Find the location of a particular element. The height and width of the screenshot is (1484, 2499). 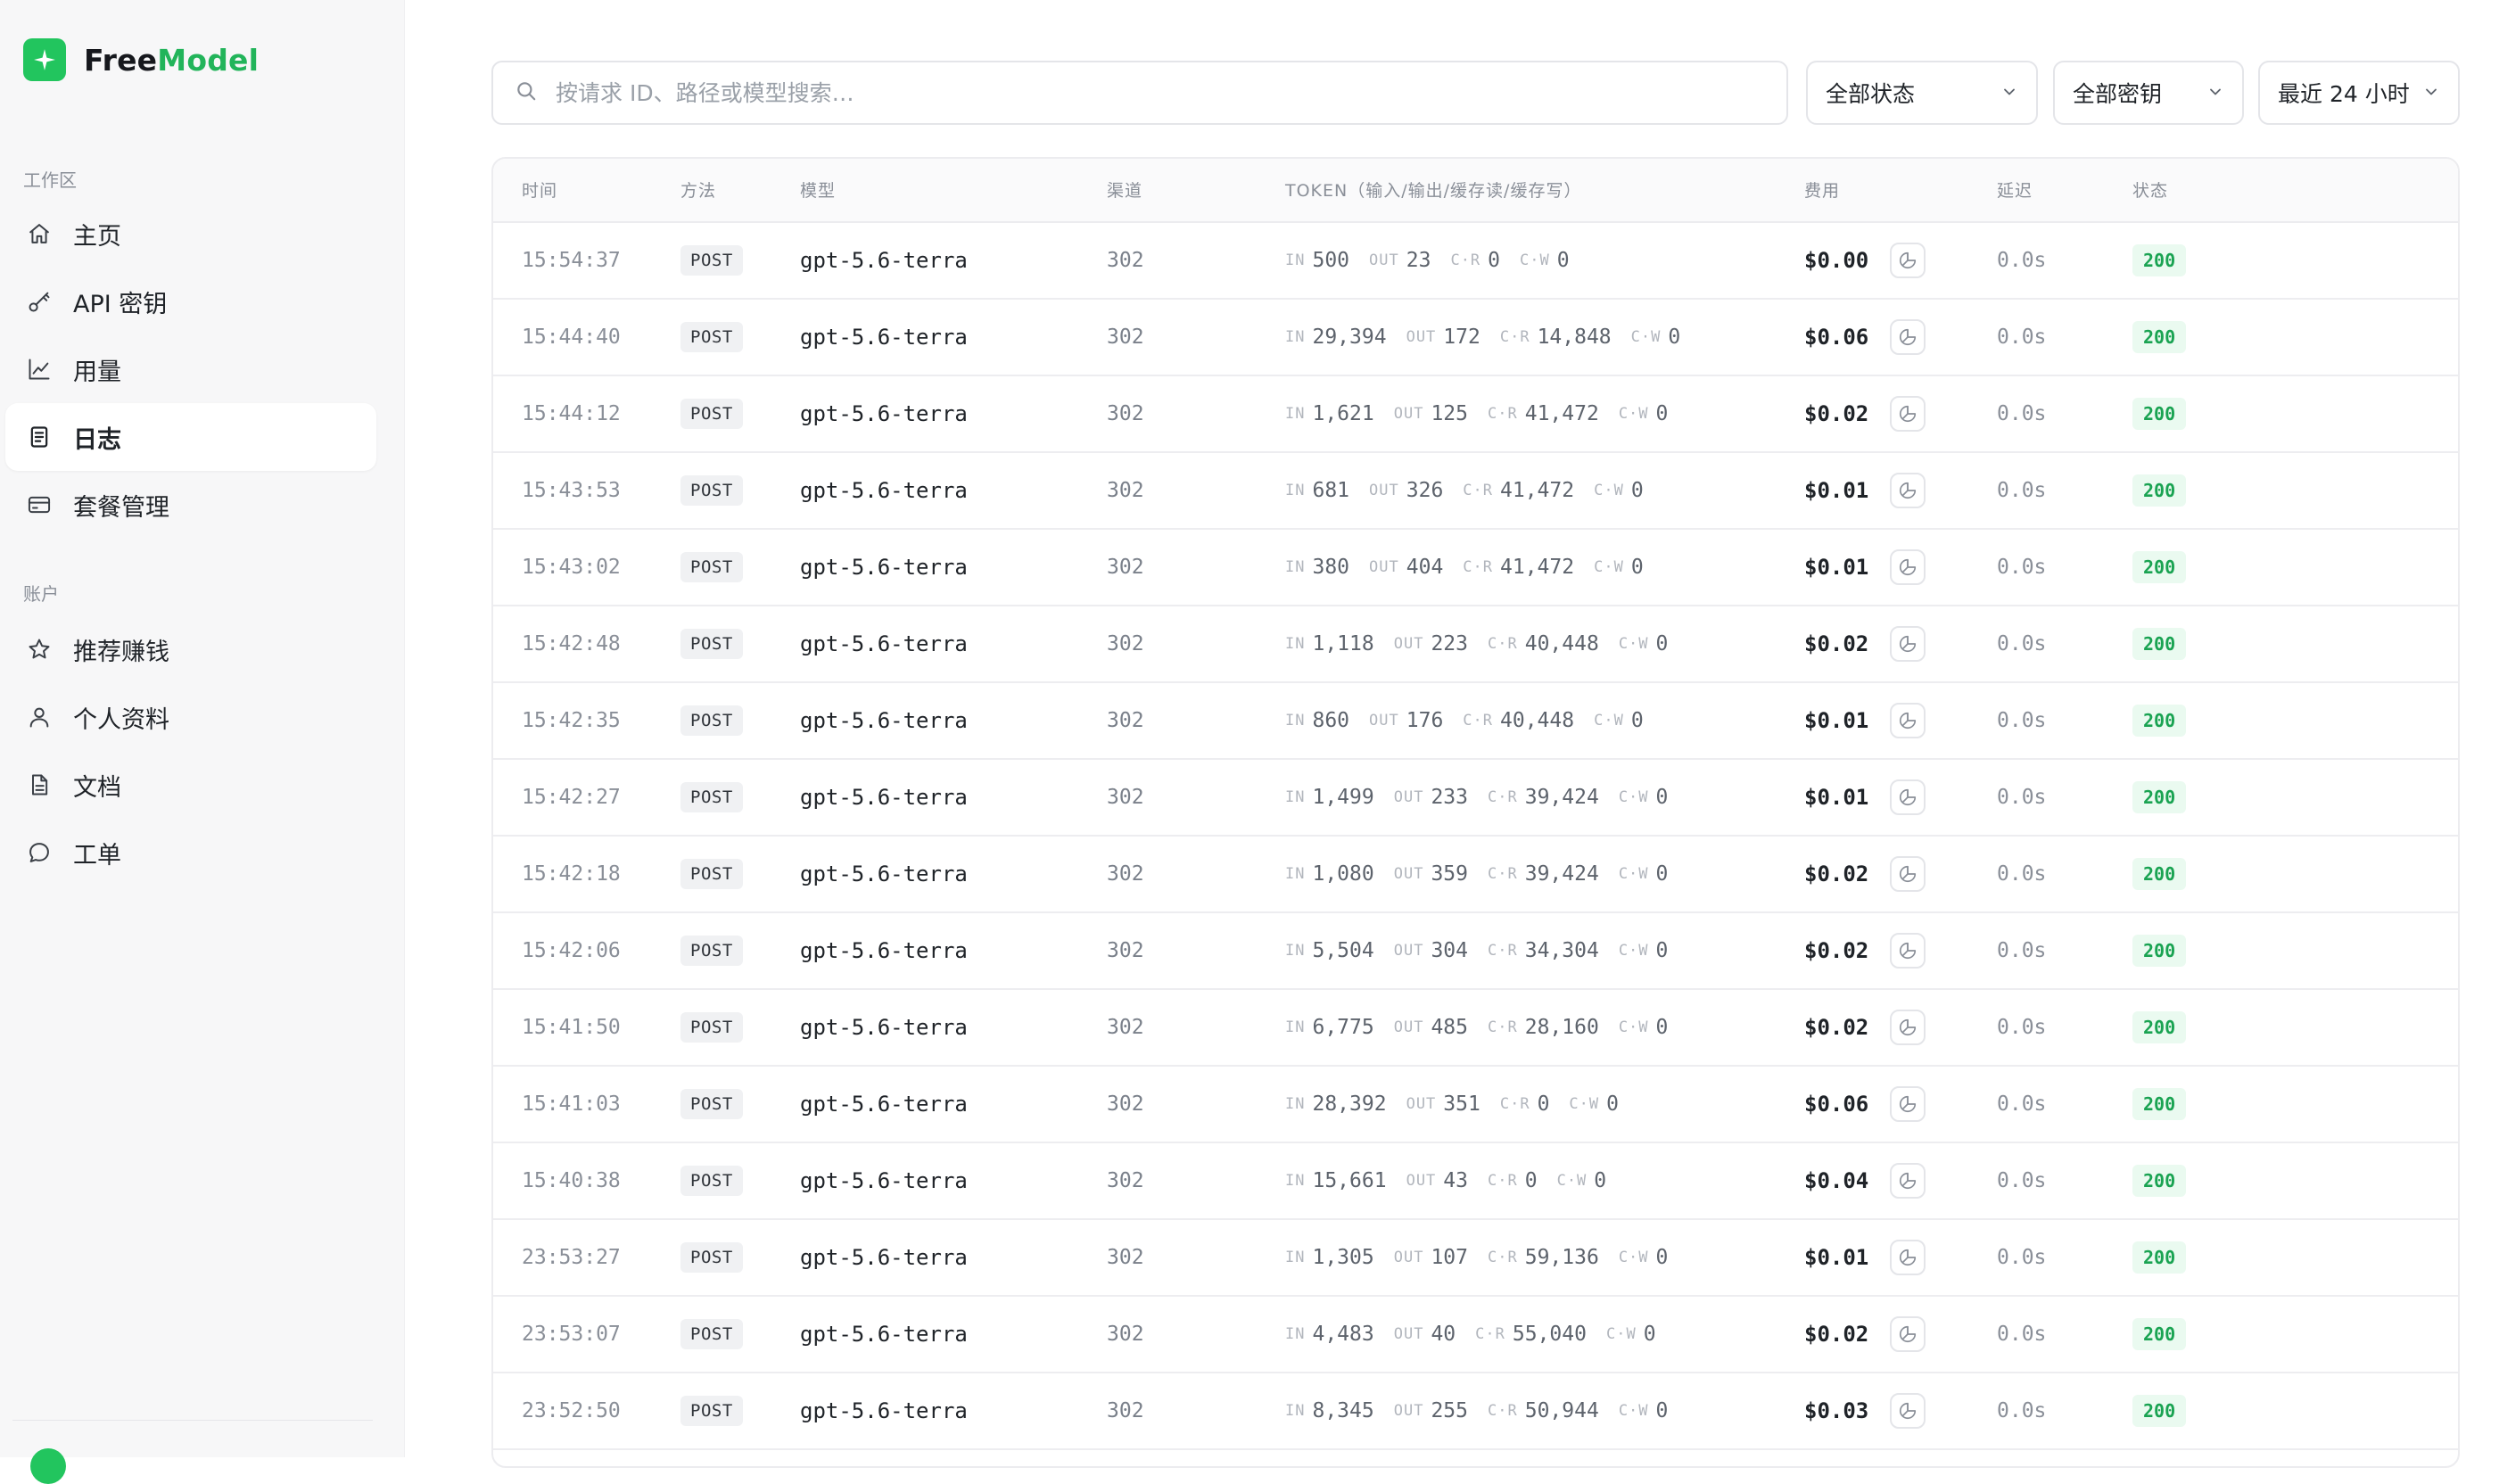

key-icon is located at coordinates (39, 301).